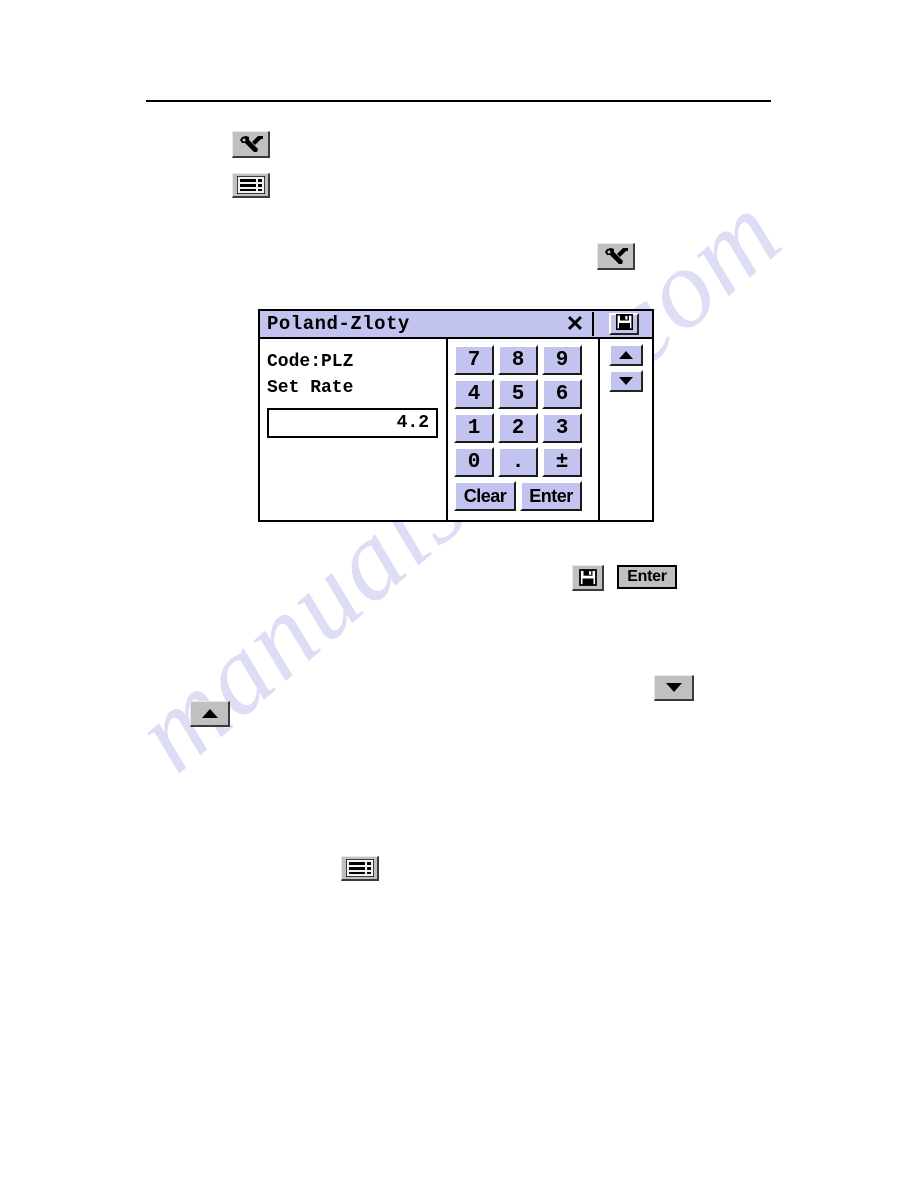 Image resolution: width=918 pixels, height=1188 pixels. What do you see at coordinates (474, 360) in the screenshot?
I see `keypad-key-7: 7` at bounding box center [474, 360].